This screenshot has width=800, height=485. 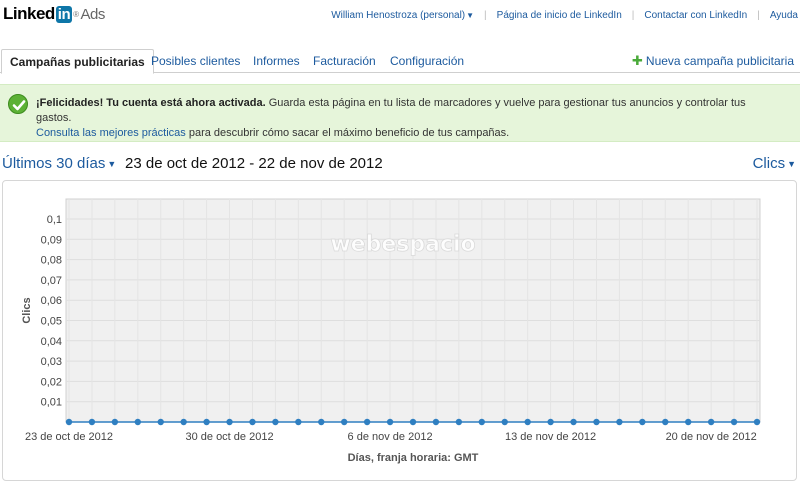 I want to click on logo-product: Ads, so click(x=93, y=14).